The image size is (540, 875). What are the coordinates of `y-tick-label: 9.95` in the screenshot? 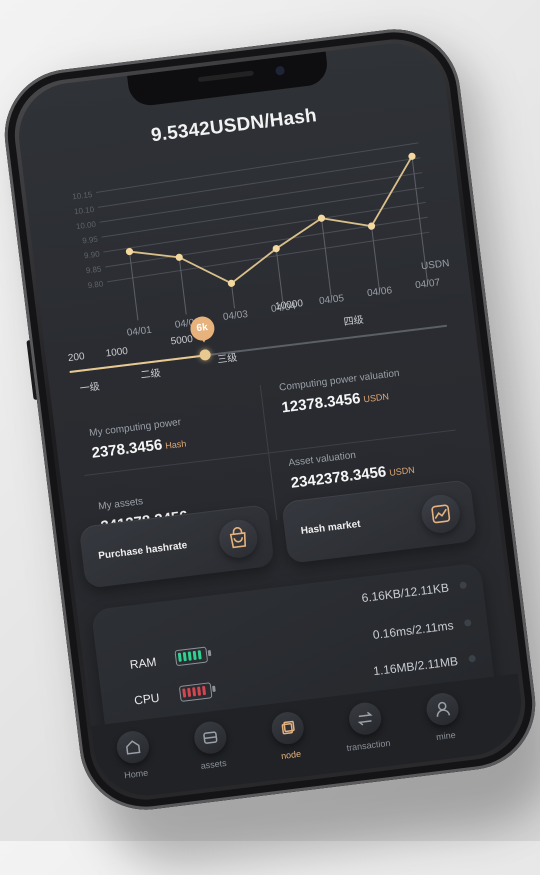 It's located at (90, 240).